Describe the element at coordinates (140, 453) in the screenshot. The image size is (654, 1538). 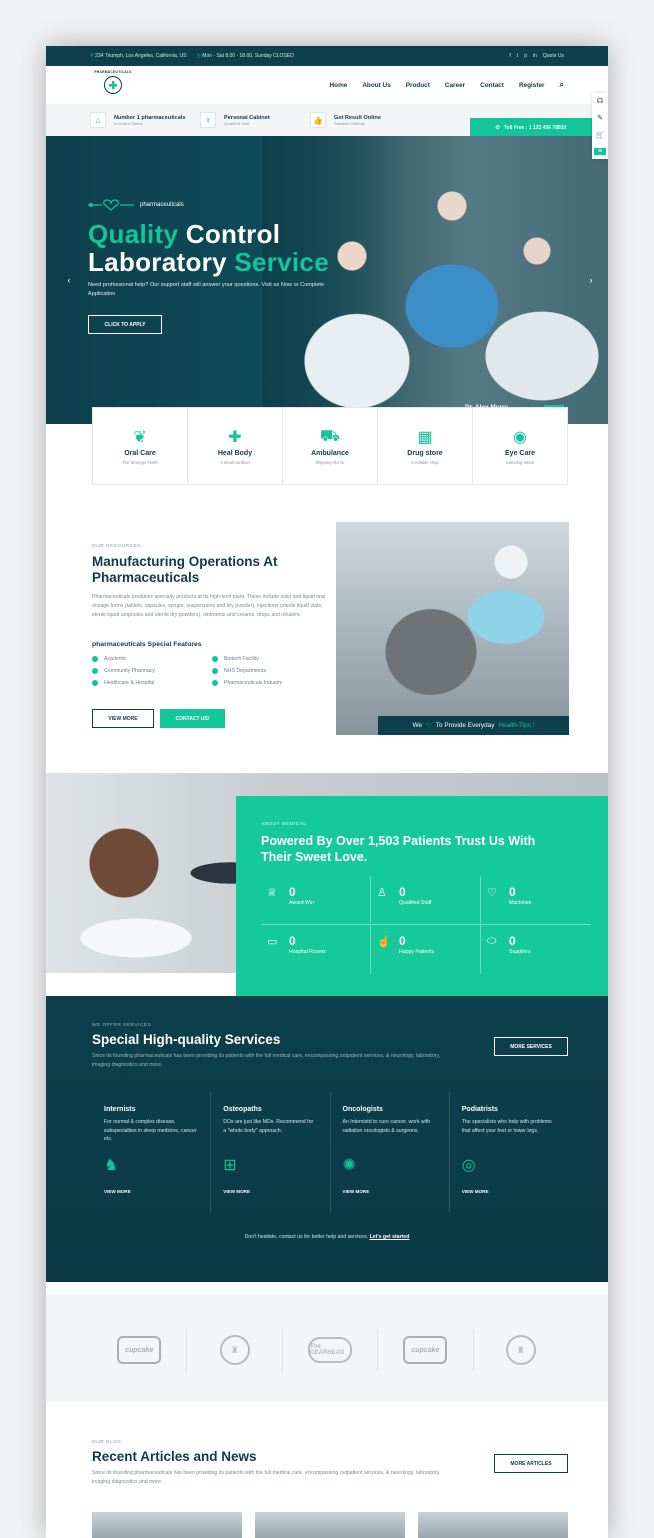
I see `feature-title: Oral Care` at that location.